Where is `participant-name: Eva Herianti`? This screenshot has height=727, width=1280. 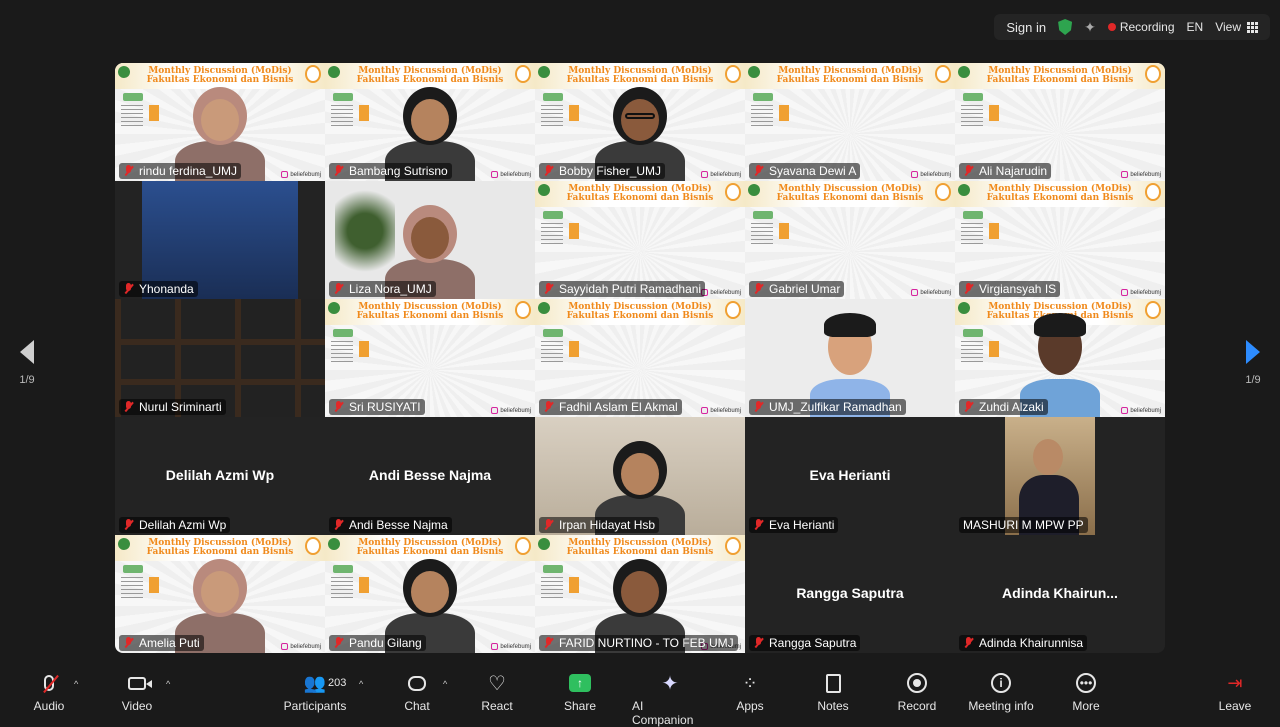
participant-name: Eva Herianti is located at coordinates (802, 525).